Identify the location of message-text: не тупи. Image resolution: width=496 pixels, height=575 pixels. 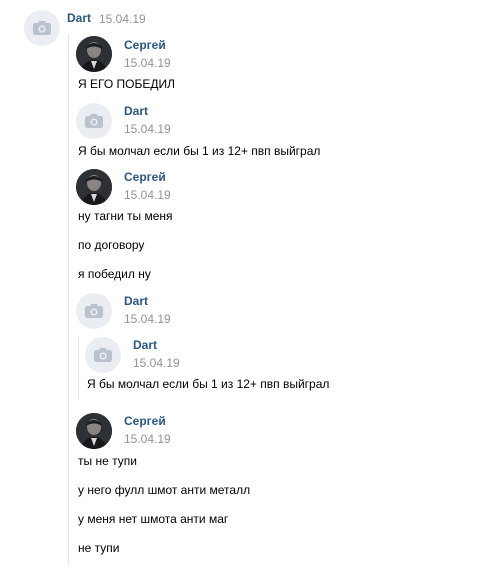
(99, 548).